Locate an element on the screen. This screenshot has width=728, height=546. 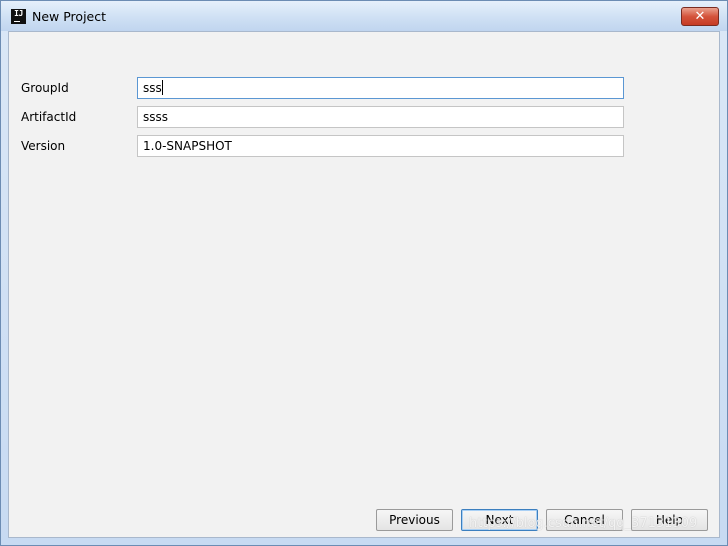
previous-button-label: Previous is located at coordinates (414, 520).